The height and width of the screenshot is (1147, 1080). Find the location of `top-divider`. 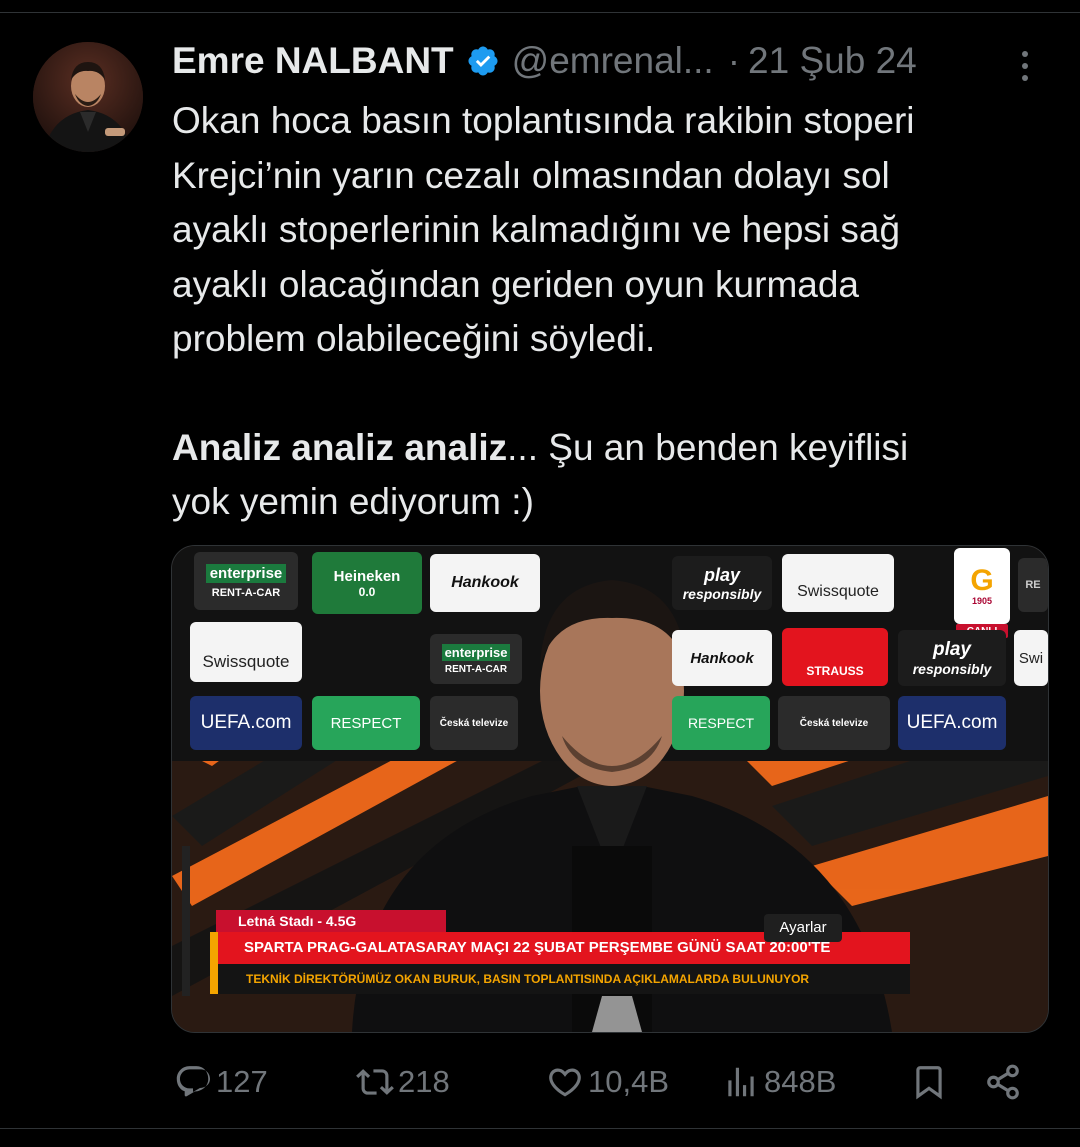

top-divider is located at coordinates (540, 12).